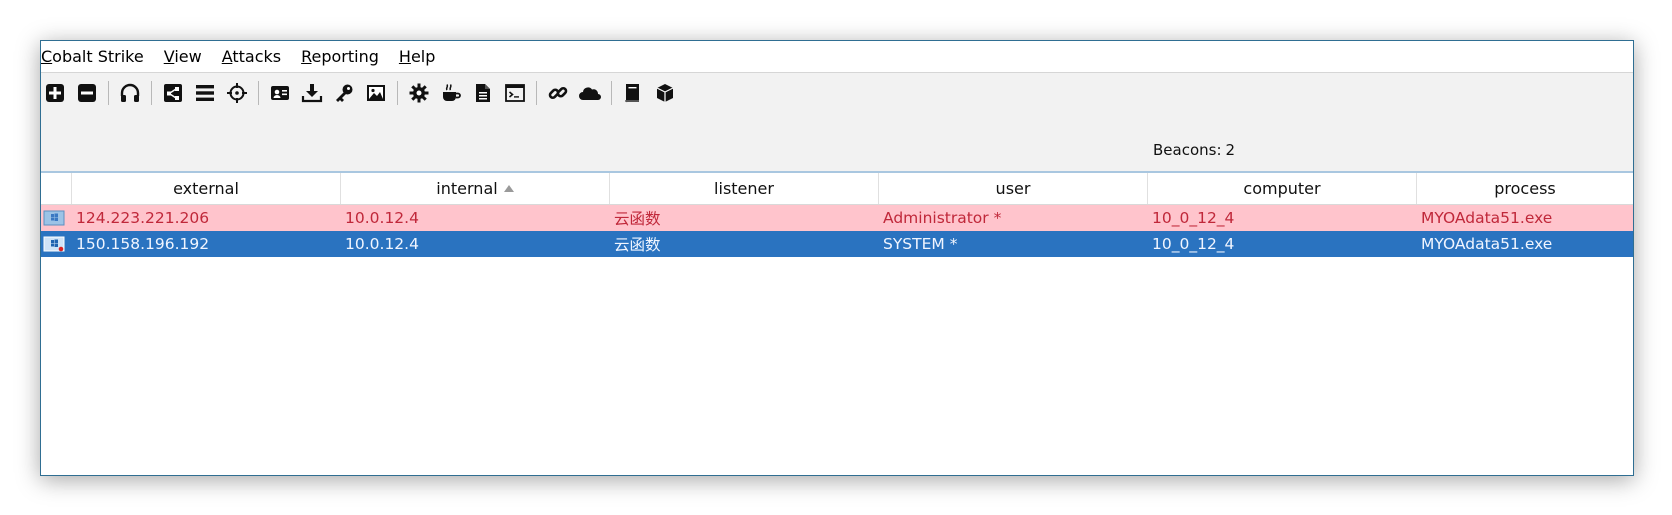 The height and width of the screenshot is (515, 1672). I want to click on keystrokes-icon, so click(344, 93).